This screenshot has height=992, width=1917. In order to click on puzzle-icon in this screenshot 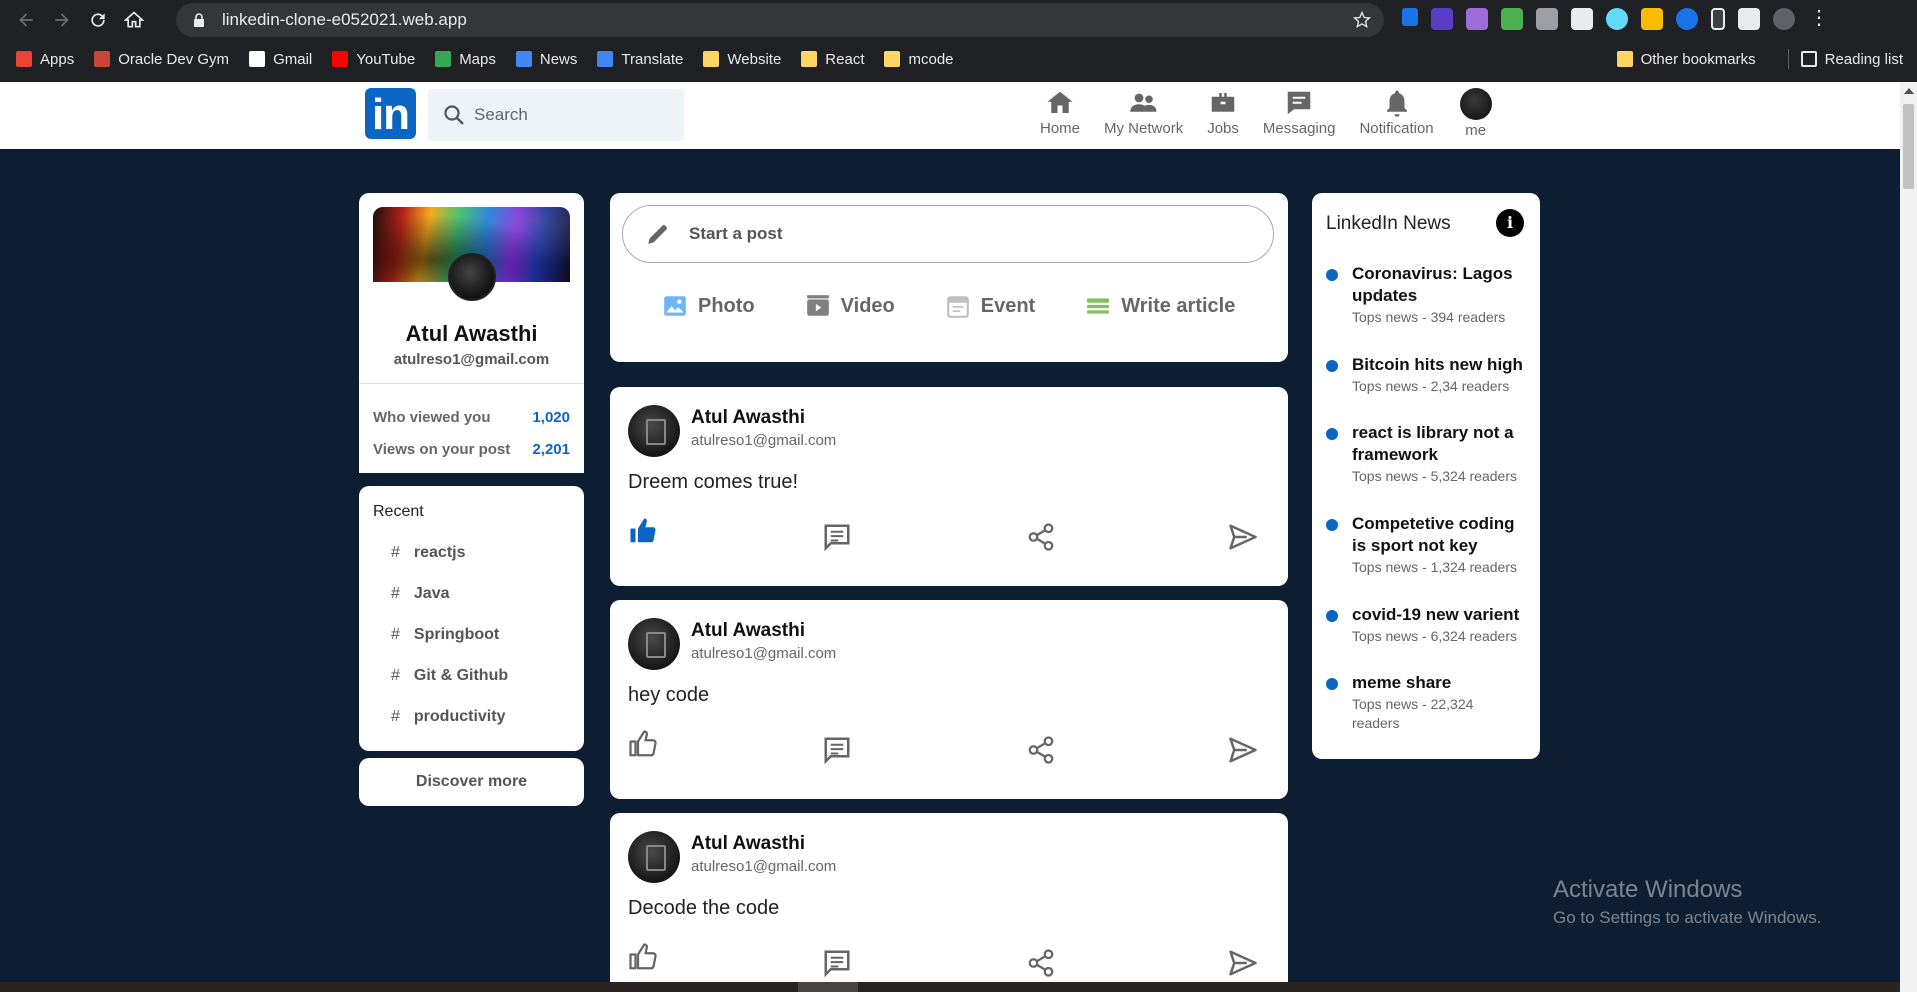, I will do `click(1749, 19)`.